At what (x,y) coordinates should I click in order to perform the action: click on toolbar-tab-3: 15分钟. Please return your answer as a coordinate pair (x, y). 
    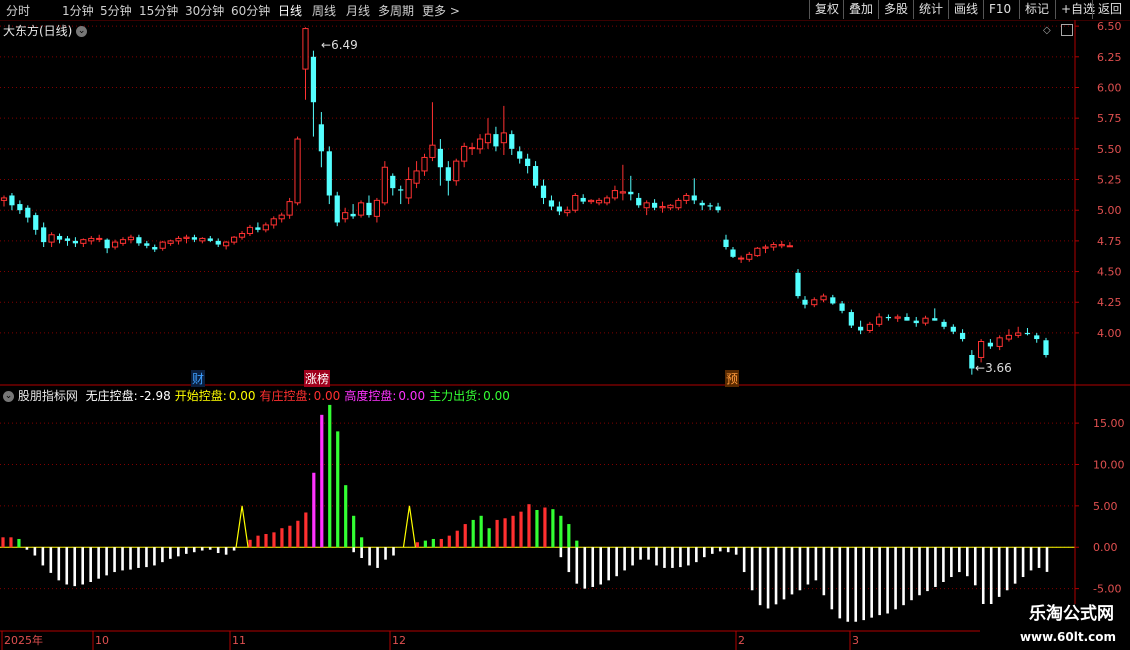
    Looking at the image, I should click on (158, 10).